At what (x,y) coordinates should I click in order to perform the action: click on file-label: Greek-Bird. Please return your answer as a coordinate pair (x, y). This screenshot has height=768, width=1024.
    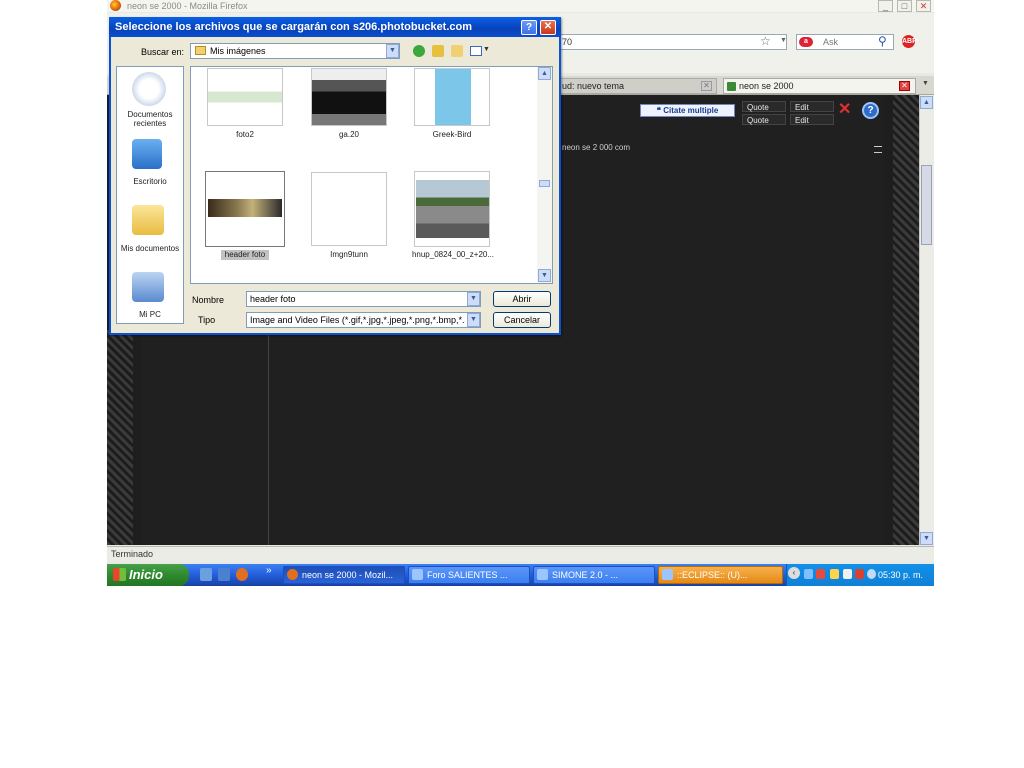
    Looking at the image, I should click on (452, 135).